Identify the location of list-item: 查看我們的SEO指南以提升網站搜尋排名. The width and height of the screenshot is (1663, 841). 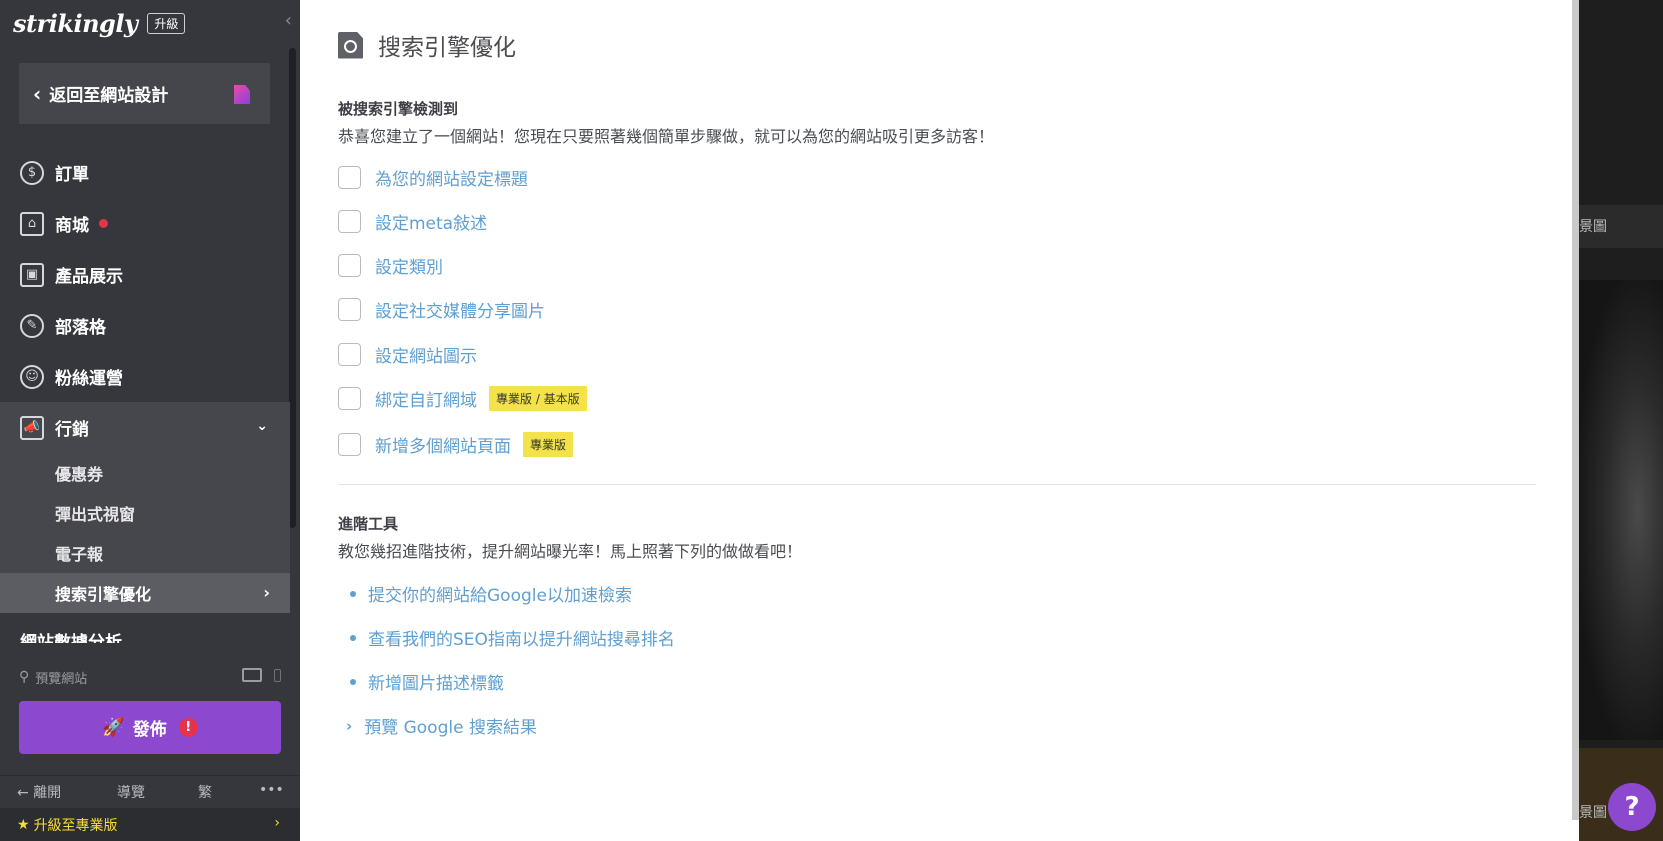
(512, 637).